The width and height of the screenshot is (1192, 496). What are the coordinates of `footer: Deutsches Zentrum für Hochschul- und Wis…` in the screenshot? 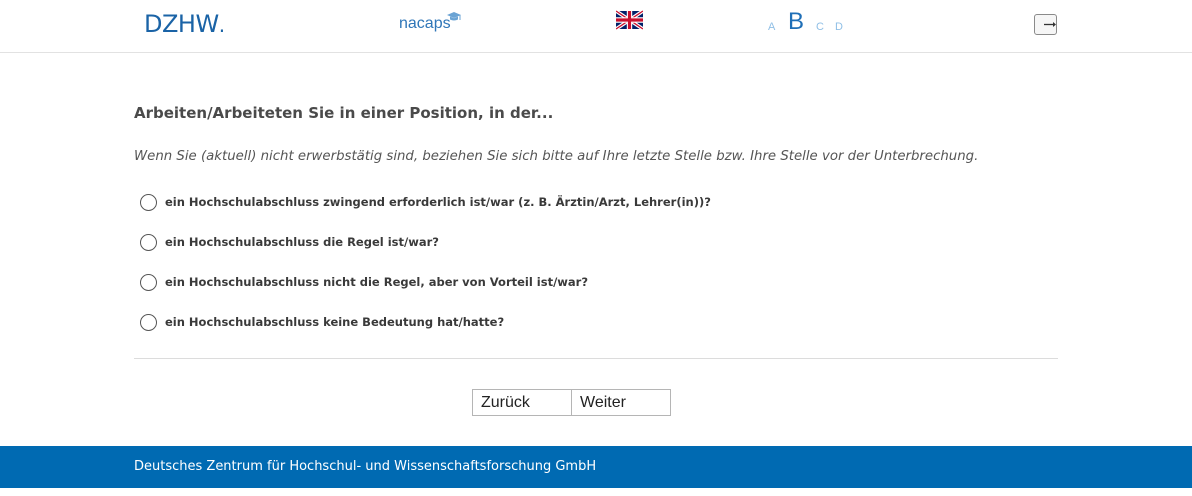 It's located at (596, 467).